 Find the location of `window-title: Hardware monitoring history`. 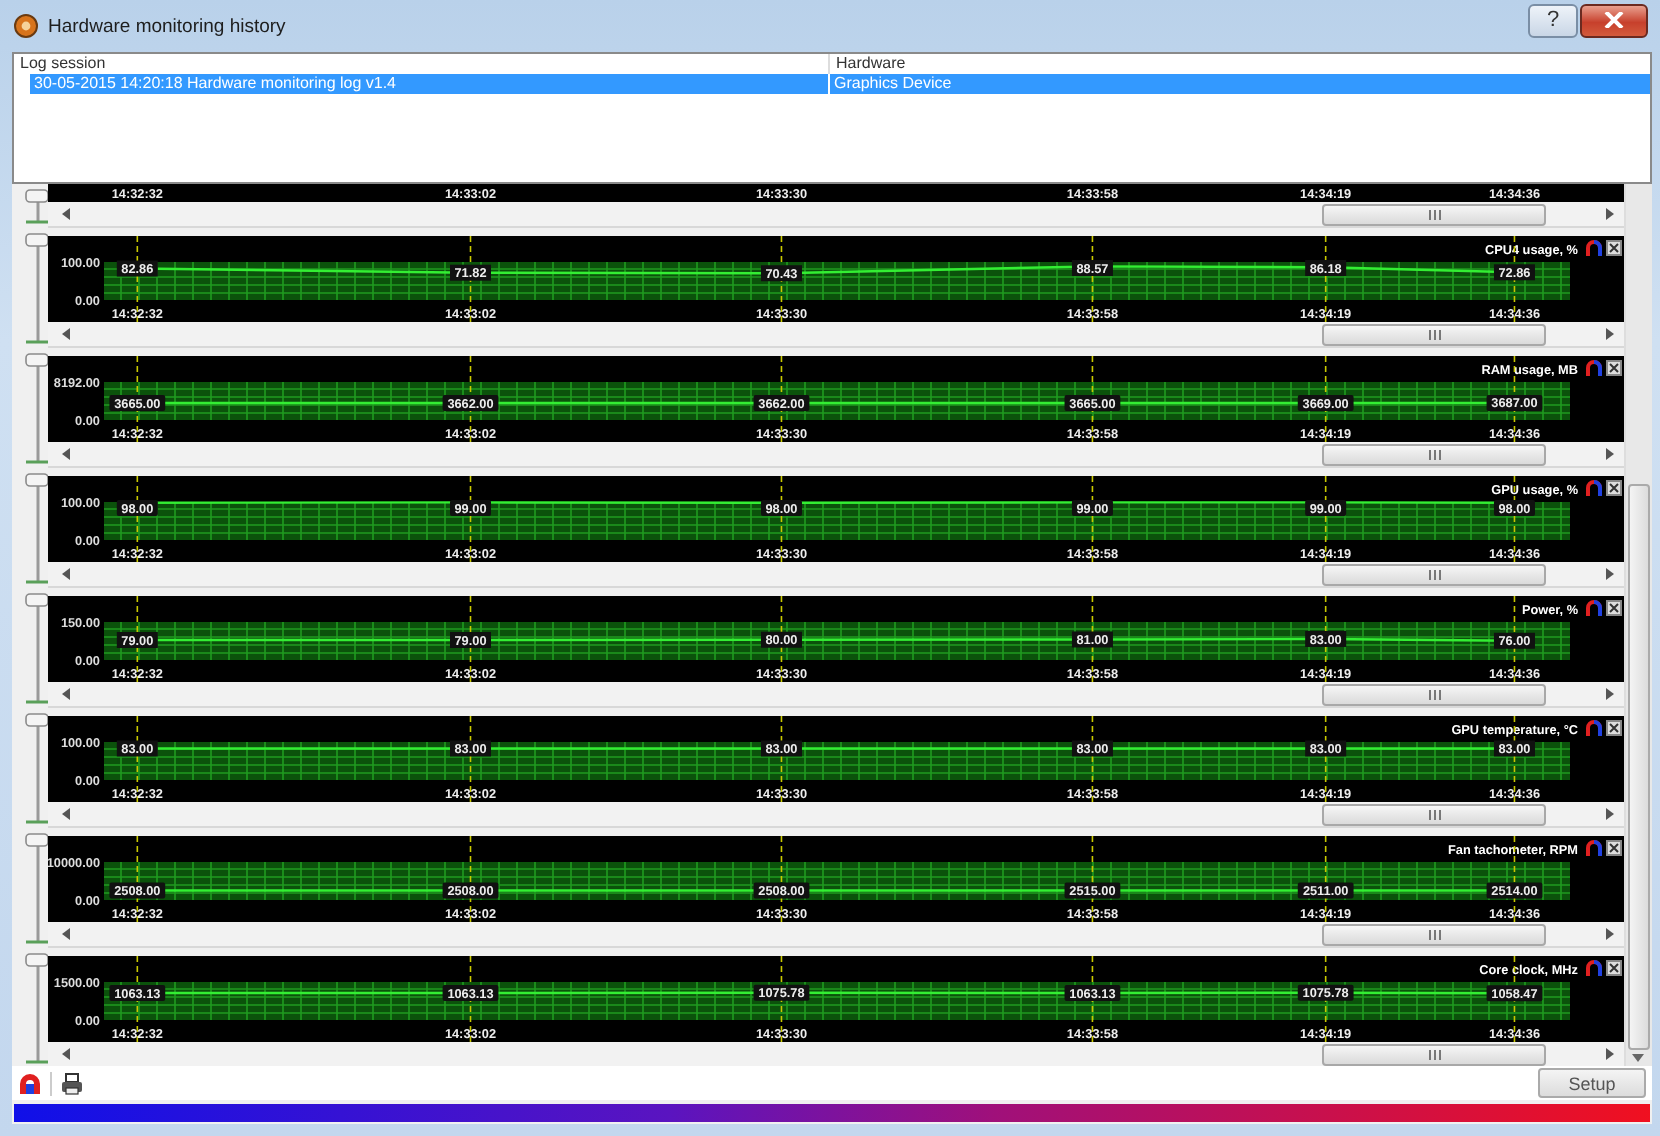

window-title: Hardware monitoring history is located at coordinates (168, 26).